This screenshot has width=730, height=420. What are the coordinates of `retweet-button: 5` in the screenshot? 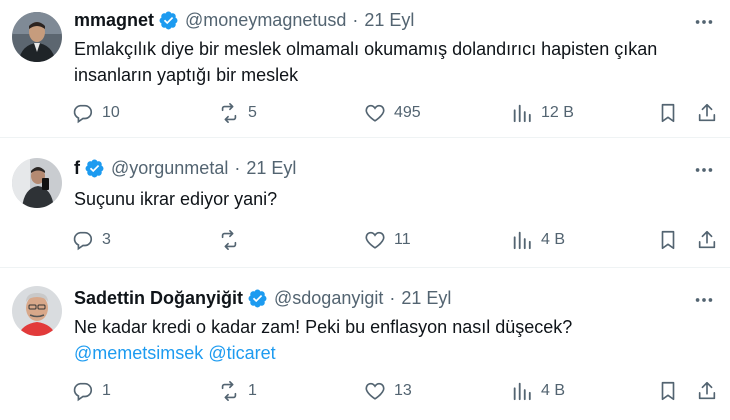 It's located at (237, 113).